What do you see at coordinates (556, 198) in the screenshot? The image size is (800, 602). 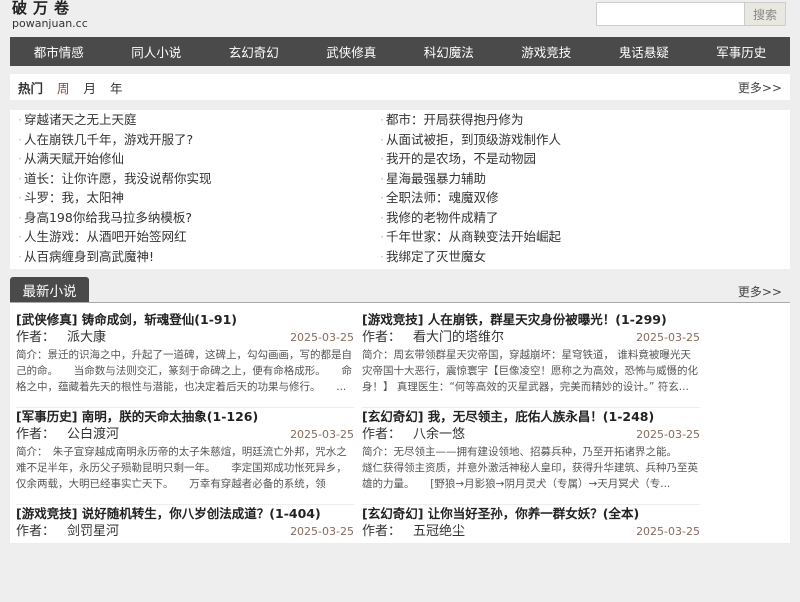 I see `hot-list-item: 全职法师：魂魔双修` at bounding box center [556, 198].